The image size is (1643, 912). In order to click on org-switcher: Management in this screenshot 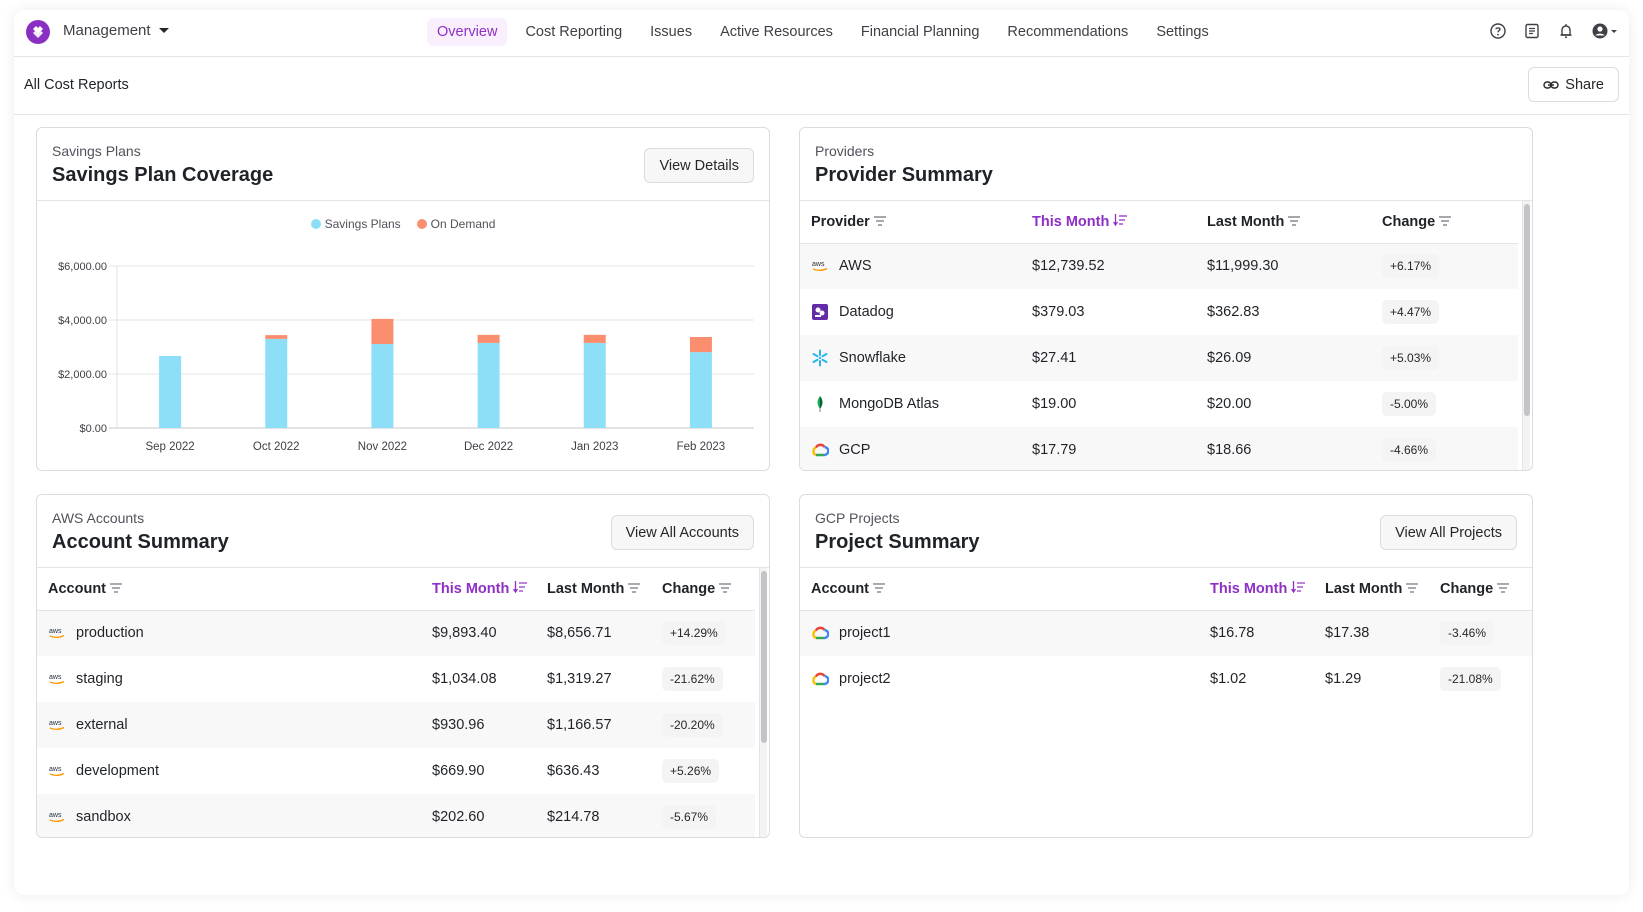, I will do `click(116, 30)`.